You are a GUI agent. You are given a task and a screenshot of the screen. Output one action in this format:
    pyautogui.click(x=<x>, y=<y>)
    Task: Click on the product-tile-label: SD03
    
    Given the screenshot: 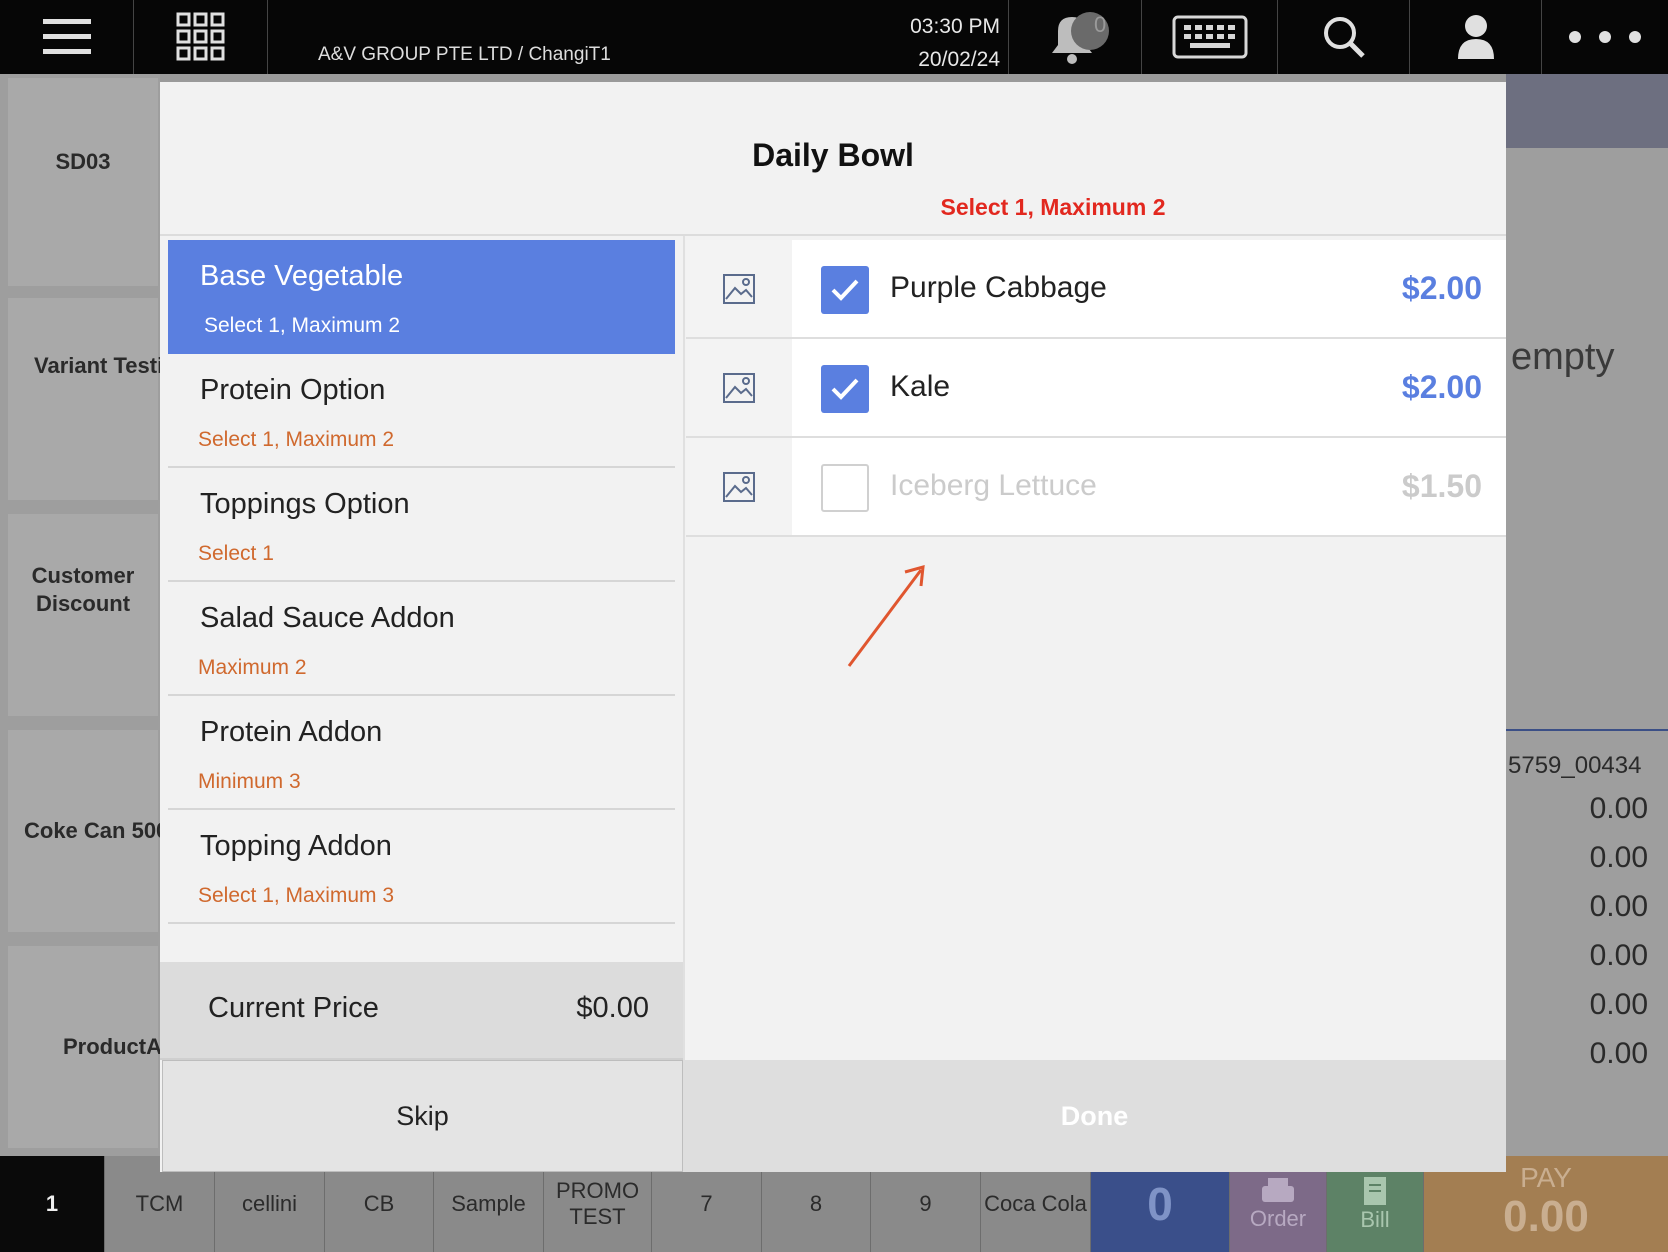 What is the action you would take?
    pyautogui.click(x=83, y=161)
    